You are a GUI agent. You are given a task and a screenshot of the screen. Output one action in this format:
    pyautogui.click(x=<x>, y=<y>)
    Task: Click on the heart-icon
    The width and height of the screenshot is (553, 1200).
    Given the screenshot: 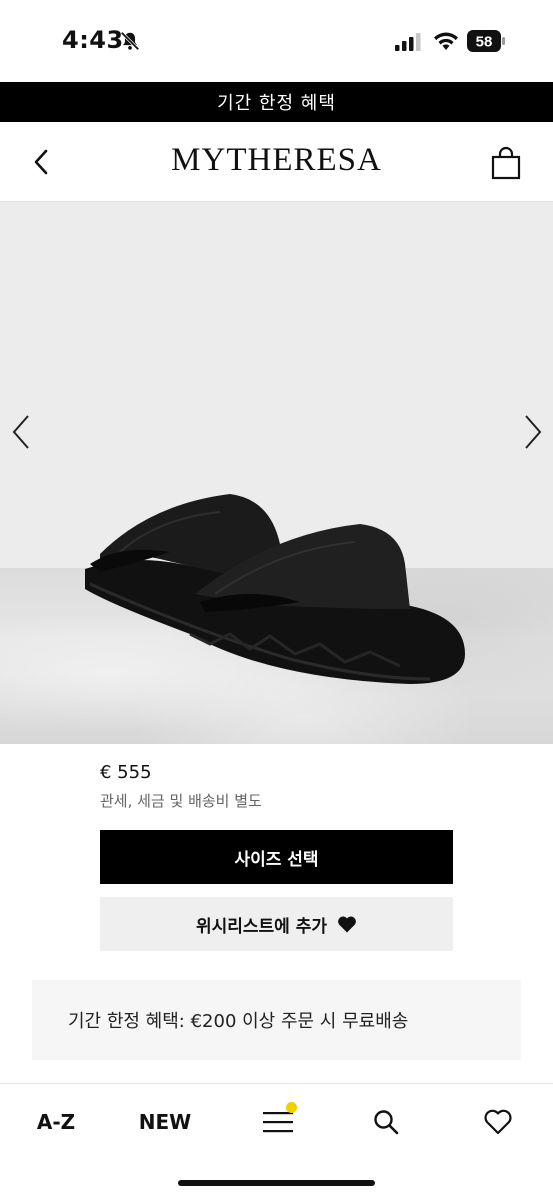 What is the action you would take?
    pyautogui.click(x=347, y=924)
    